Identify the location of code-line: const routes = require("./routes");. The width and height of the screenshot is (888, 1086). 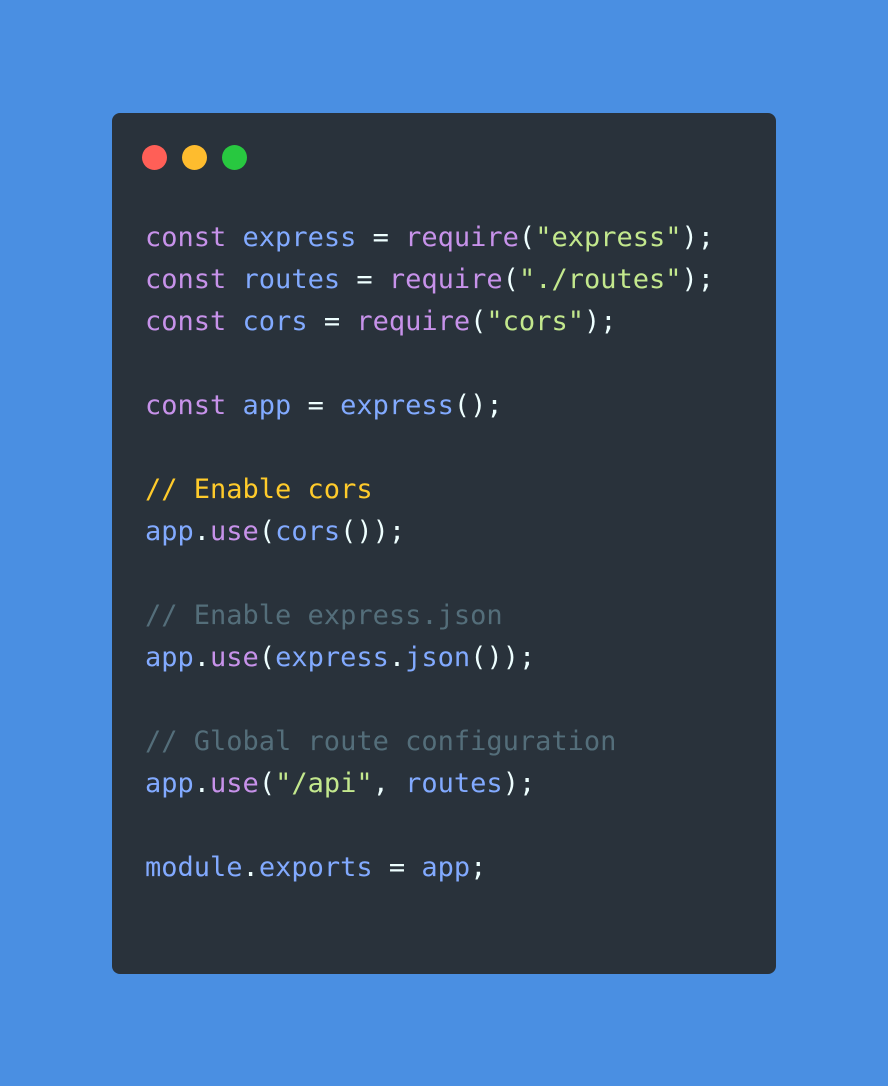
(429, 280).